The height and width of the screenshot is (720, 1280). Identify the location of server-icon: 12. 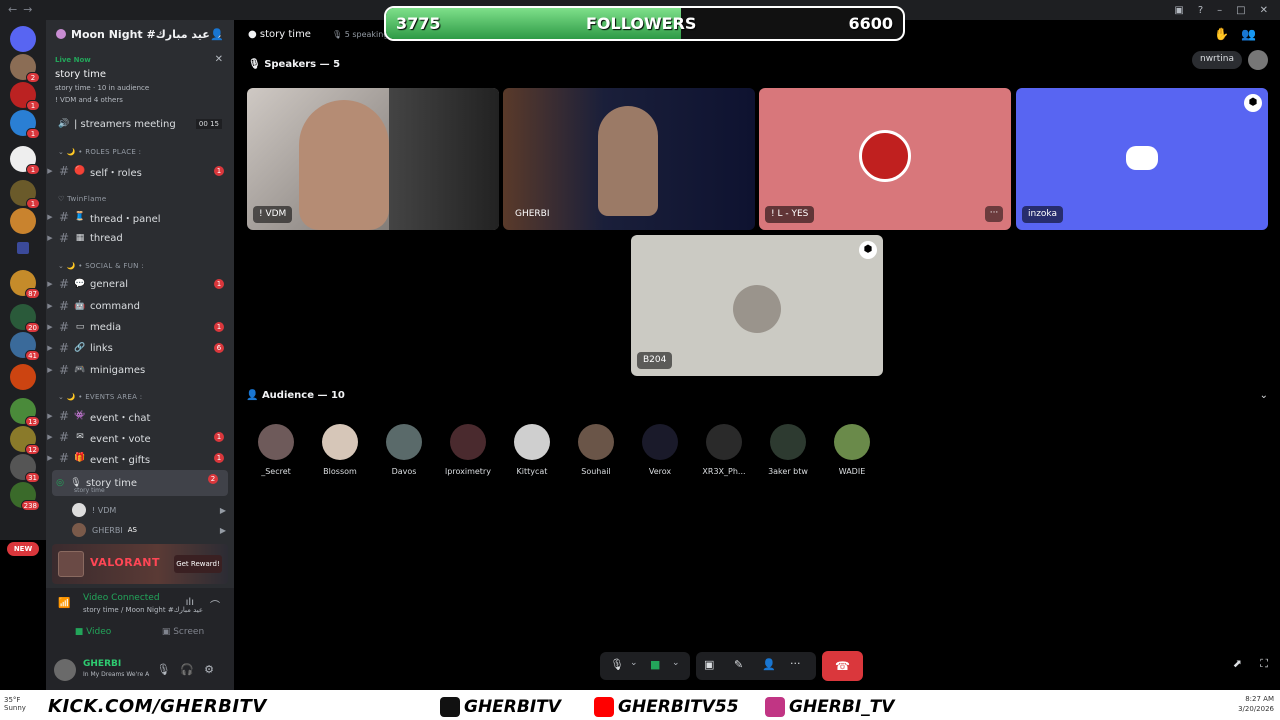
(25, 440).